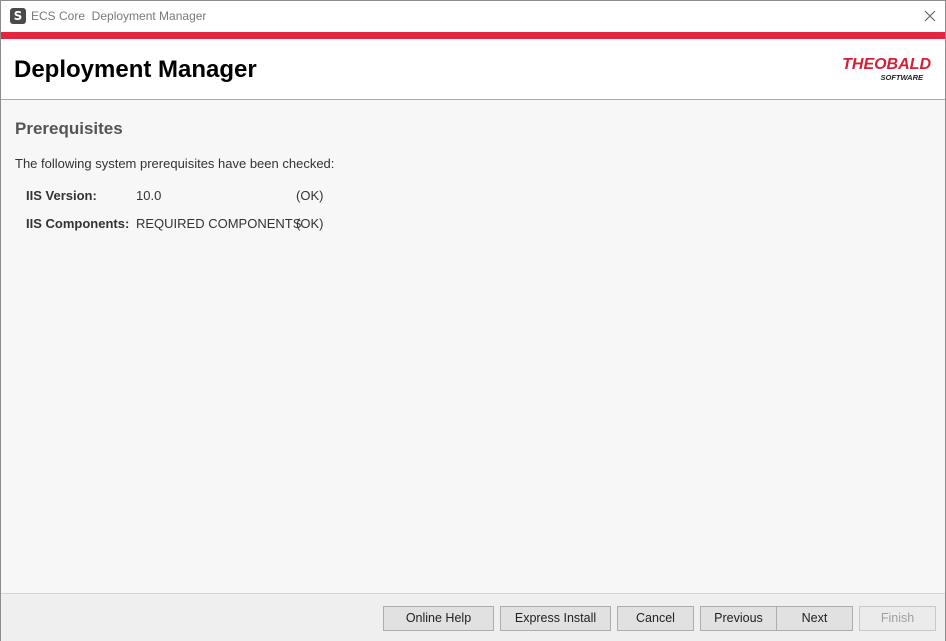 This screenshot has width=946, height=641. I want to click on finish-button: Finish, so click(897, 618).